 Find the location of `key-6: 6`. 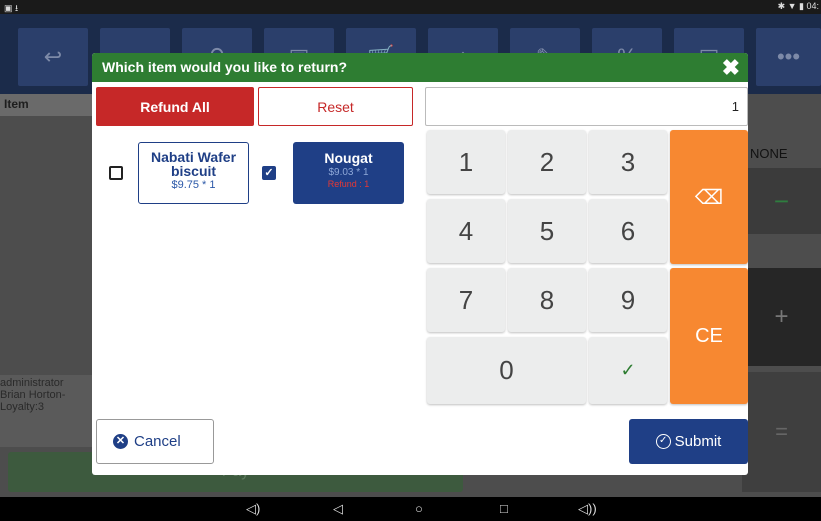

key-6: 6 is located at coordinates (628, 231).